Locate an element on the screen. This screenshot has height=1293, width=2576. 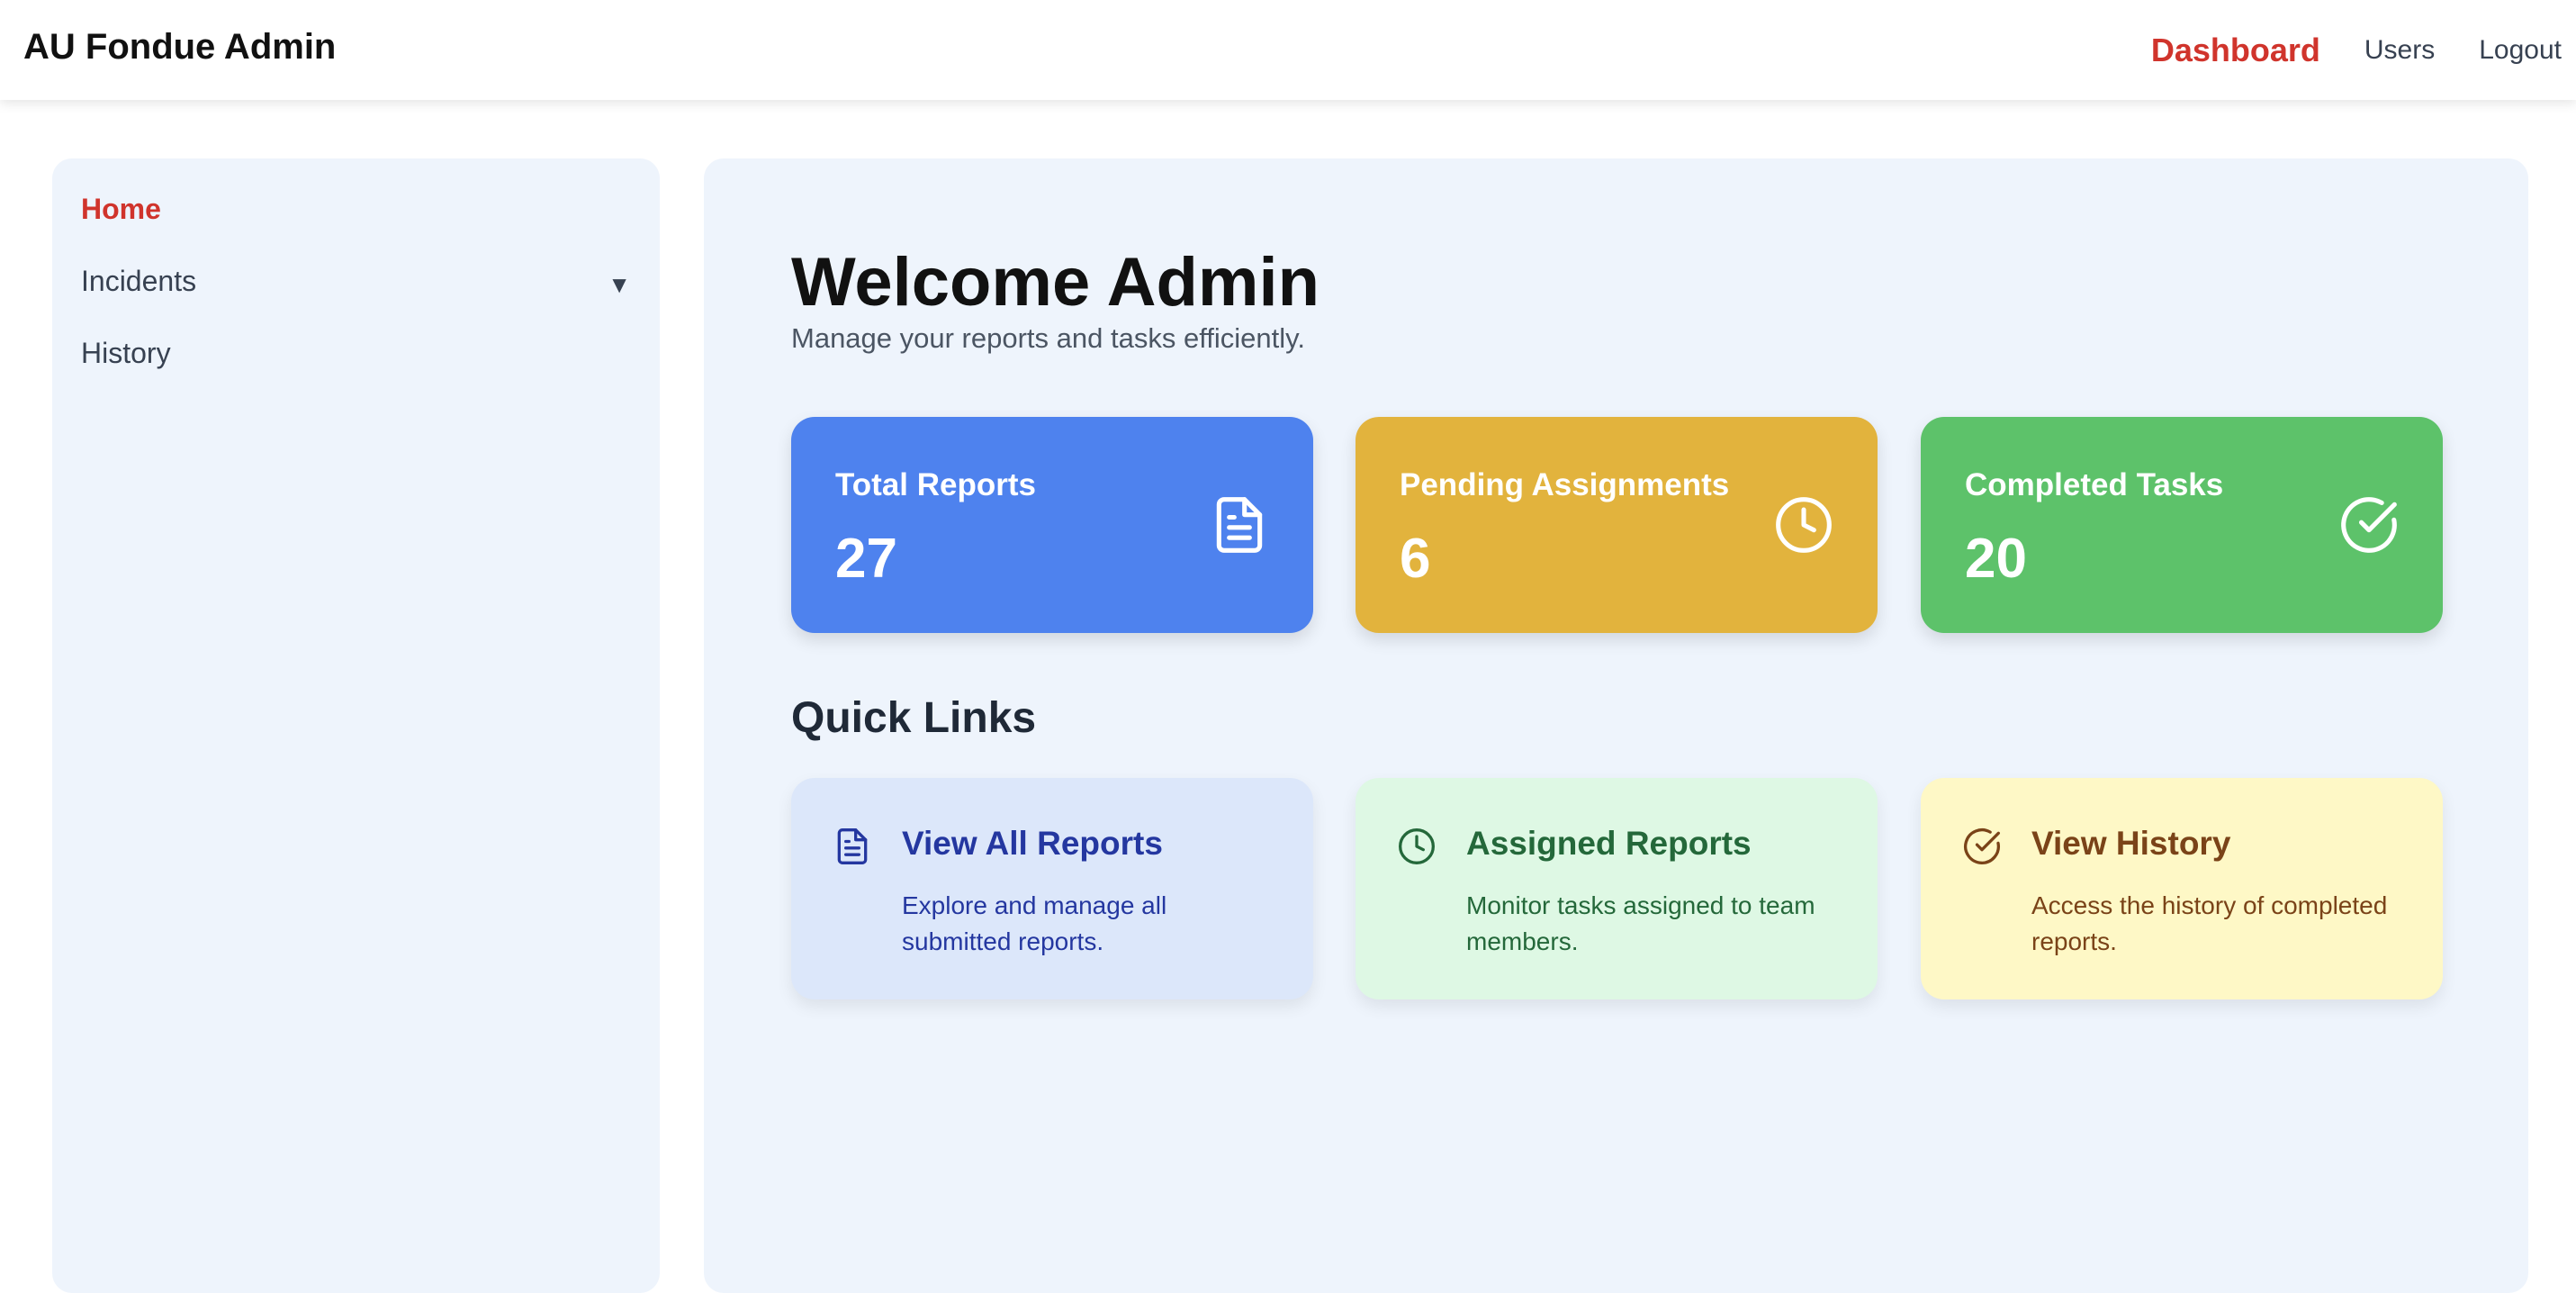
stat-card-pending-assignments: Pending Assignments 6 is located at coordinates (1617, 525).